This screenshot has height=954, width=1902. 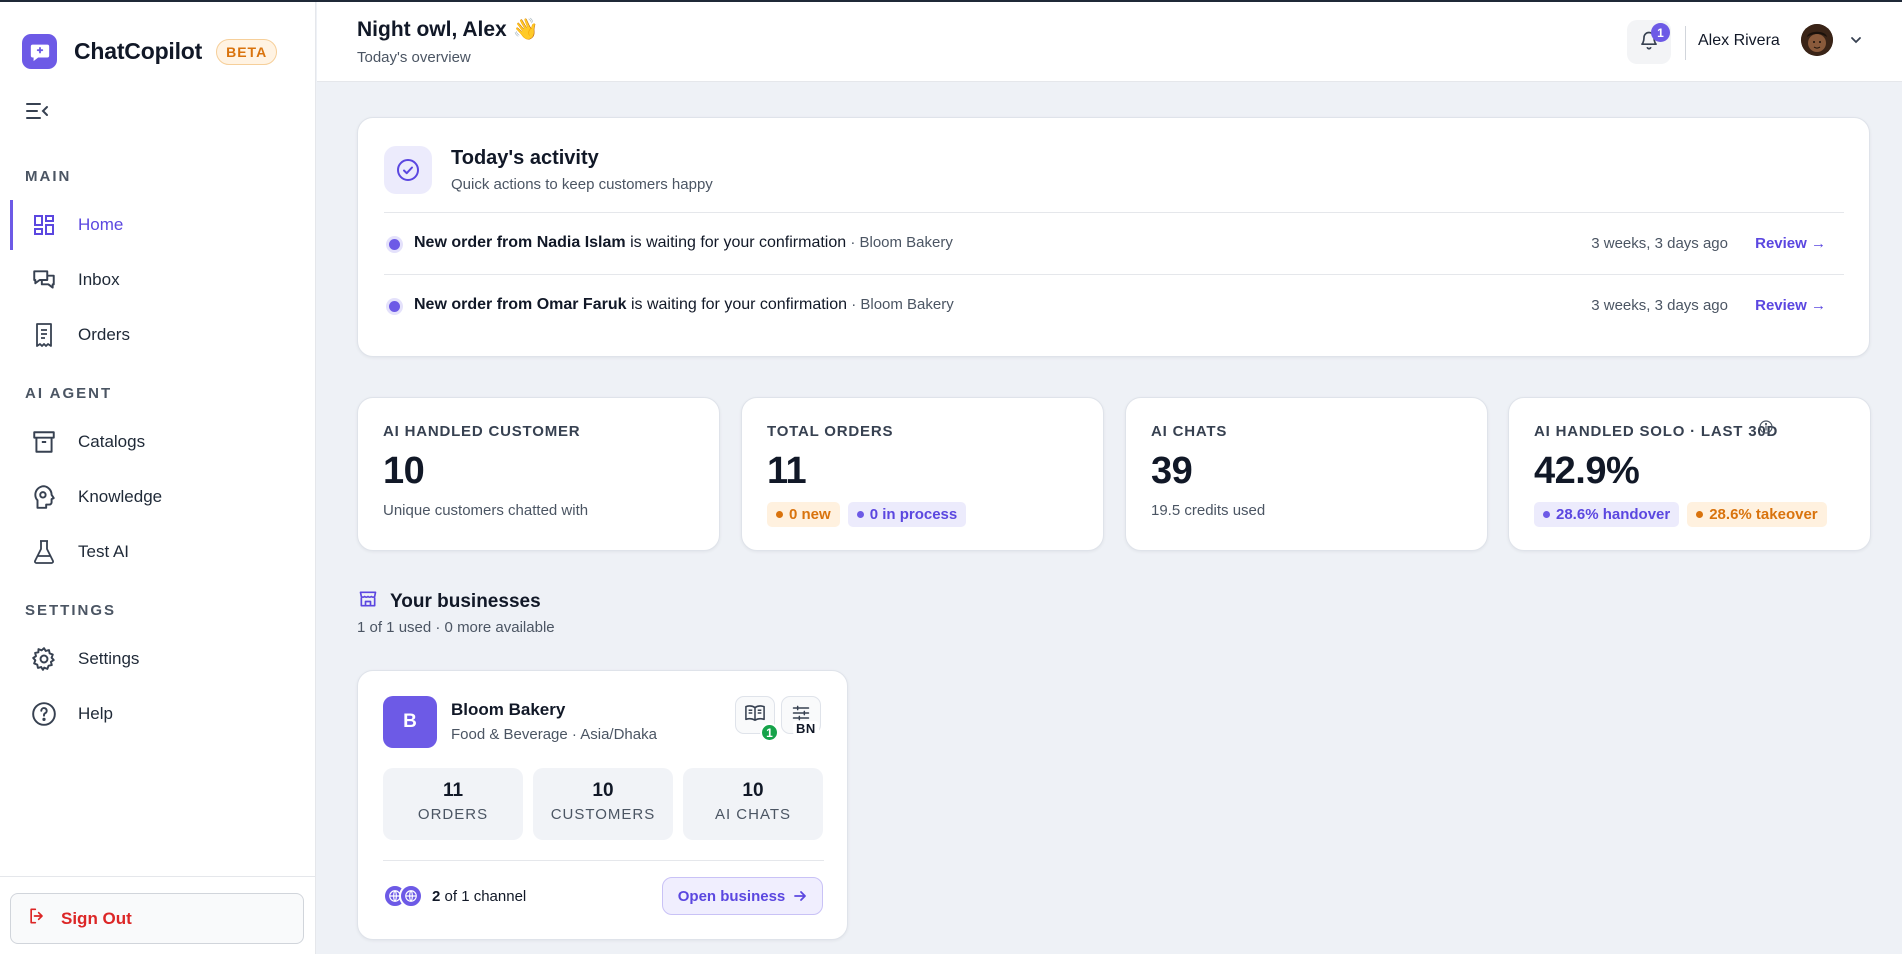 I want to click on sidebar-item-orders: Orders, so click(x=158, y=335).